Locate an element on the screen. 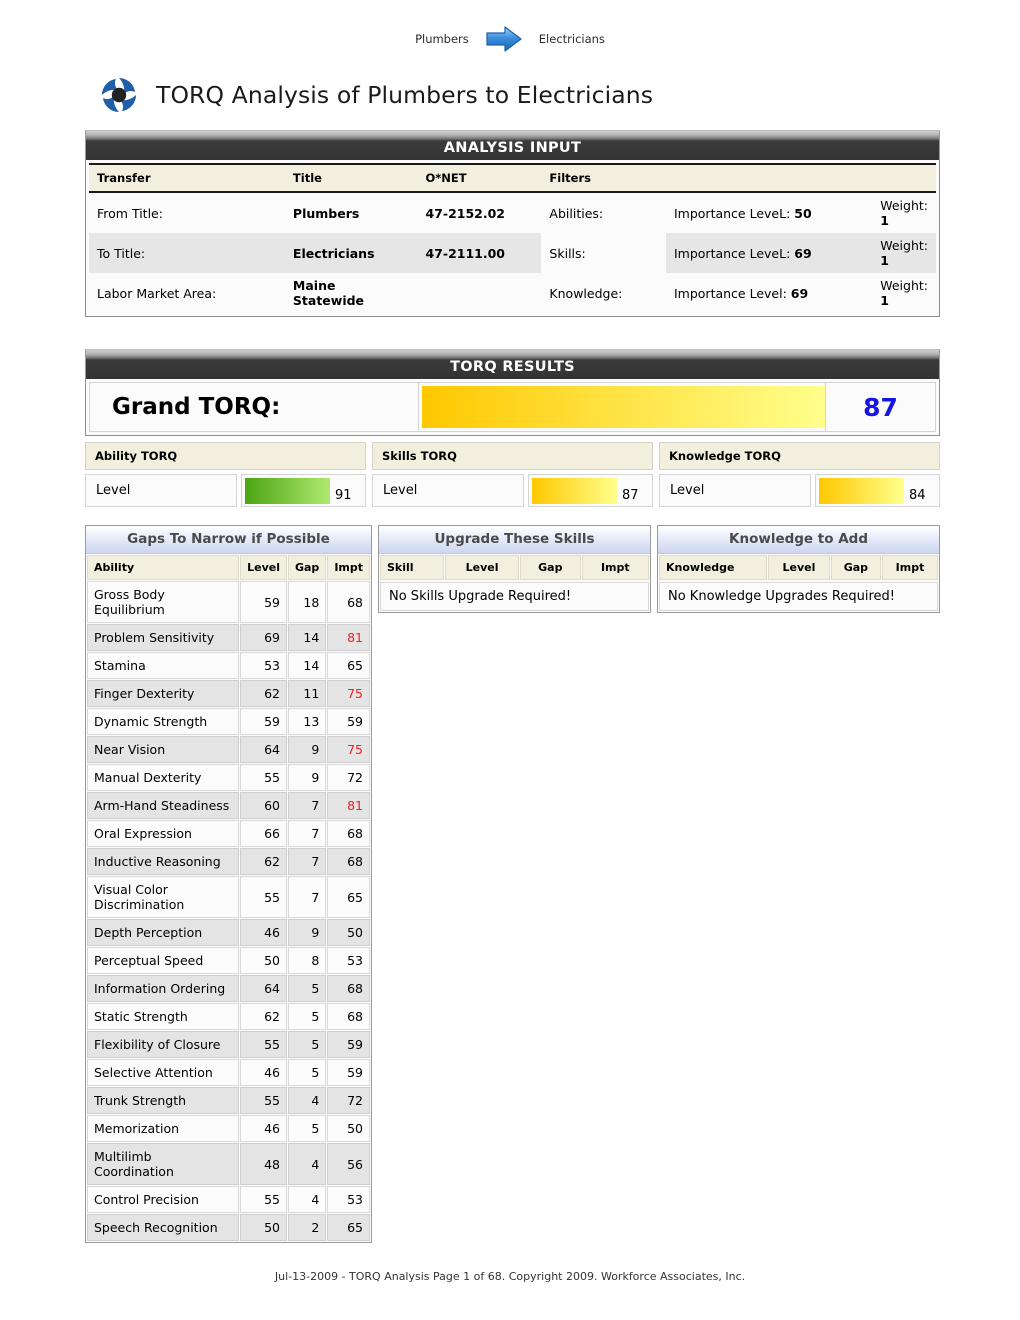 This screenshot has height=1320, width=1020. ability-level: 46 is located at coordinates (263, 1128).